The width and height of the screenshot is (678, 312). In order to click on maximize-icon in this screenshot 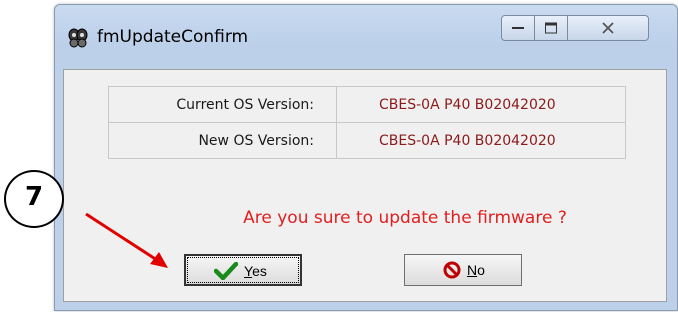, I will do `click(551, 28)`.